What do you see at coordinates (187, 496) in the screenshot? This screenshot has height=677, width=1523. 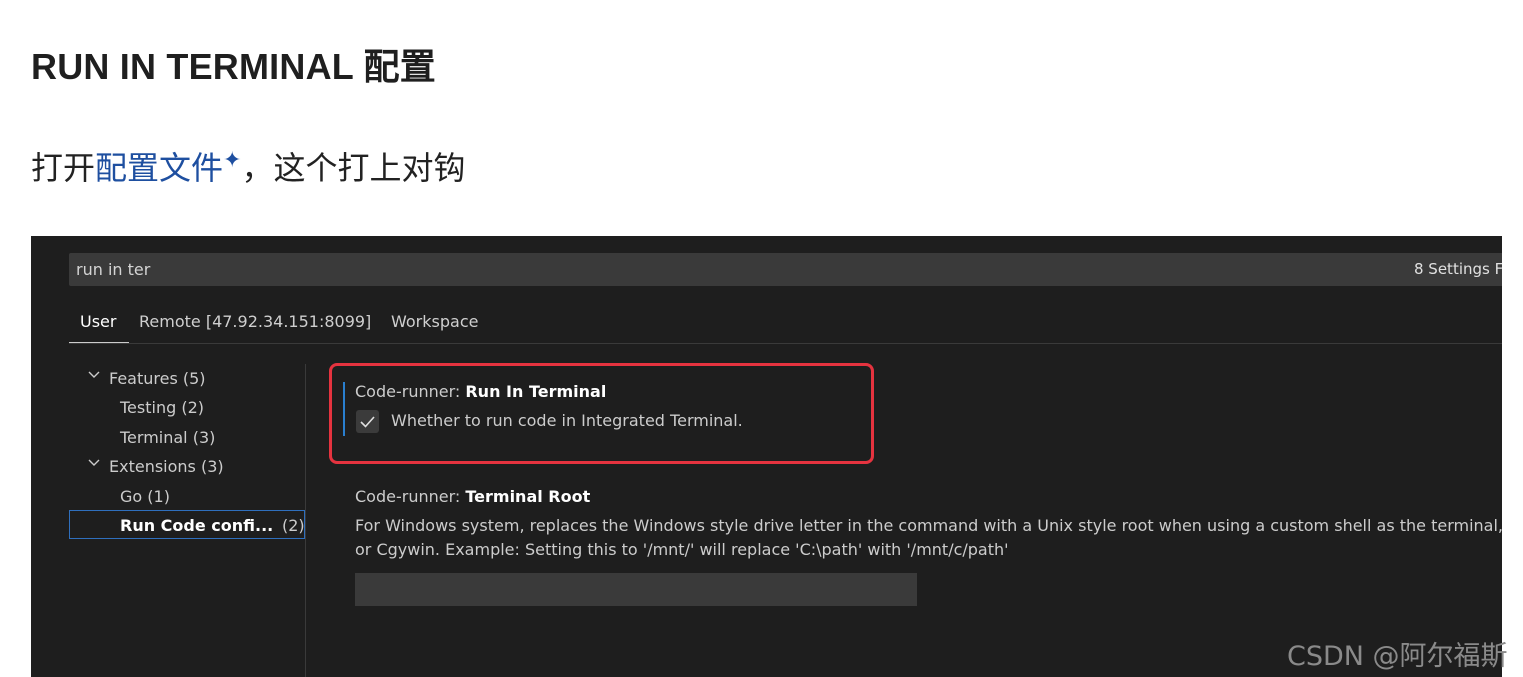 I see `toc-item-go: Go (1)` at bounding box center [187, 496].